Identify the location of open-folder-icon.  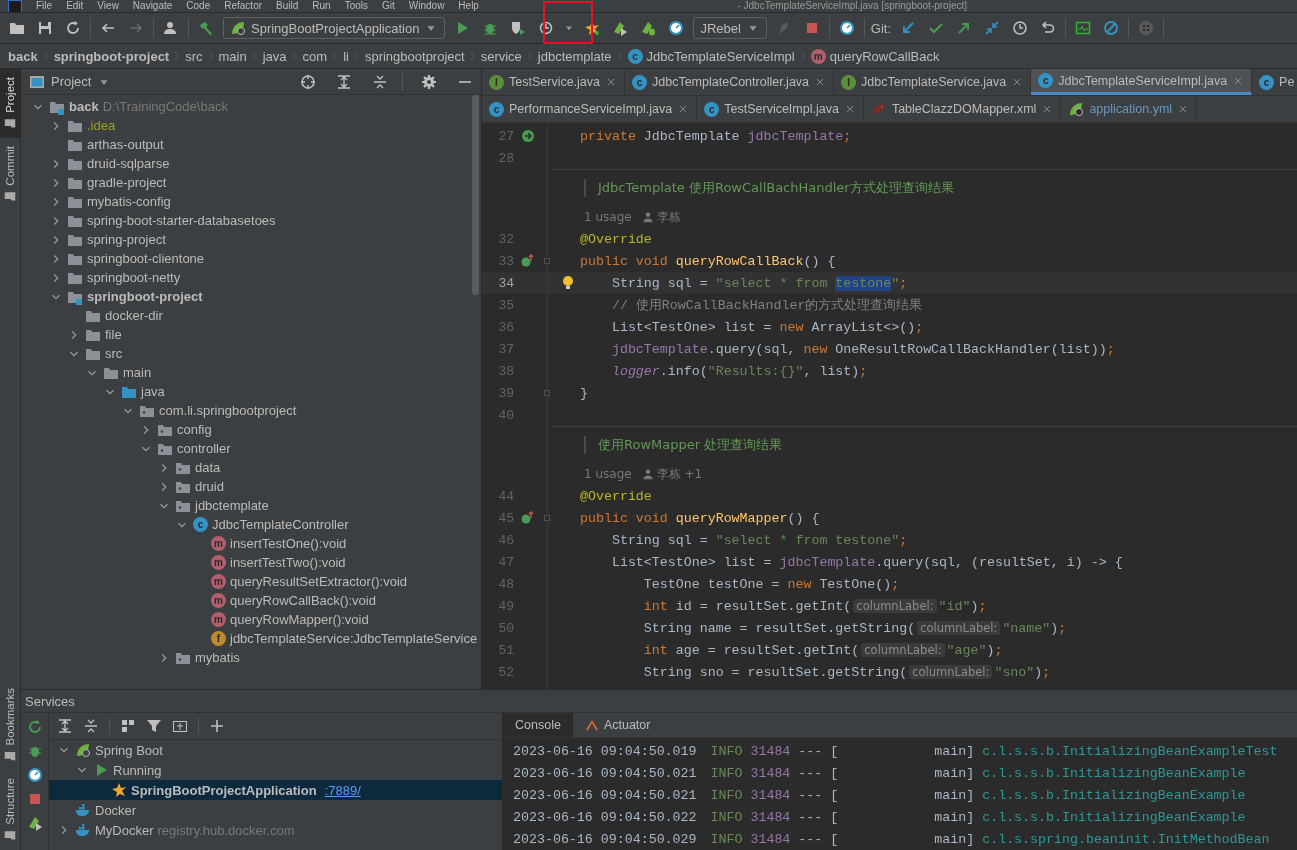
(17, 28).